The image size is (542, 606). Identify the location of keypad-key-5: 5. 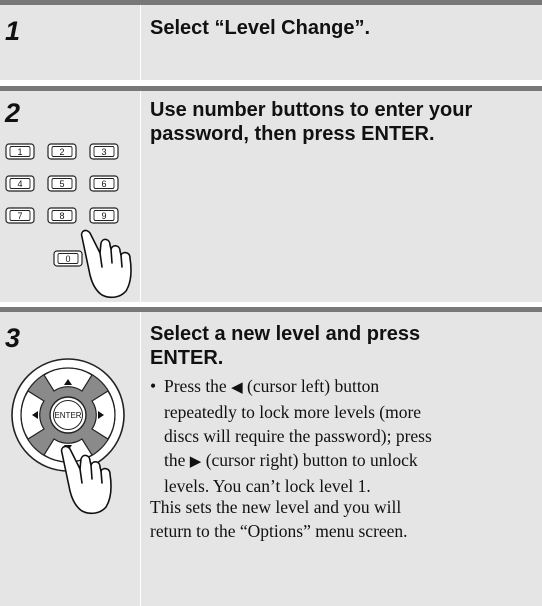
(62, 183).